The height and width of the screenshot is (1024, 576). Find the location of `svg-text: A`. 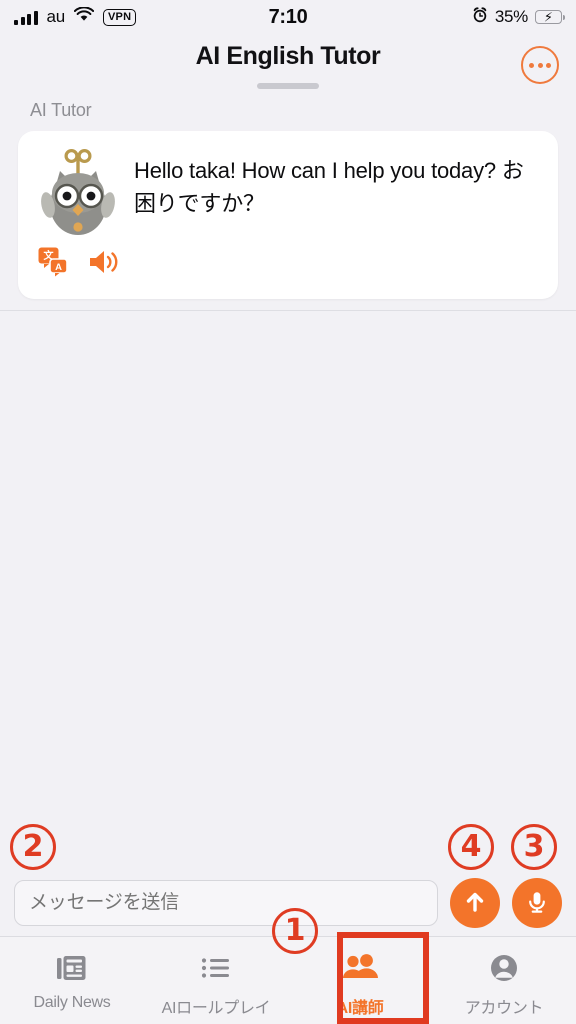

svg-text: A is located at coordinates (58, 267).